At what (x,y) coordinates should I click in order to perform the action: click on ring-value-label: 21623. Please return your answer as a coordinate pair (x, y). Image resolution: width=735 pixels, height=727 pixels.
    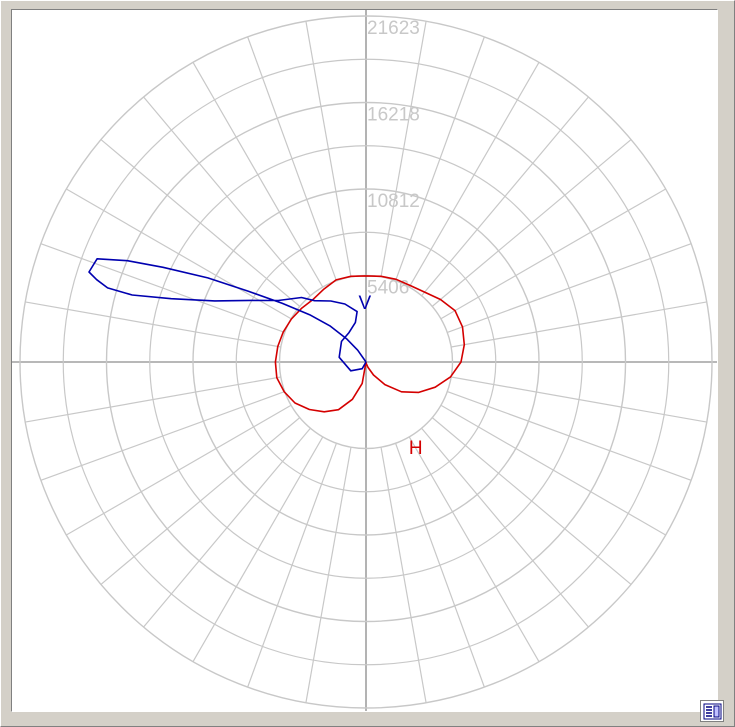
    Looking at the image, I should click on (393, 28).